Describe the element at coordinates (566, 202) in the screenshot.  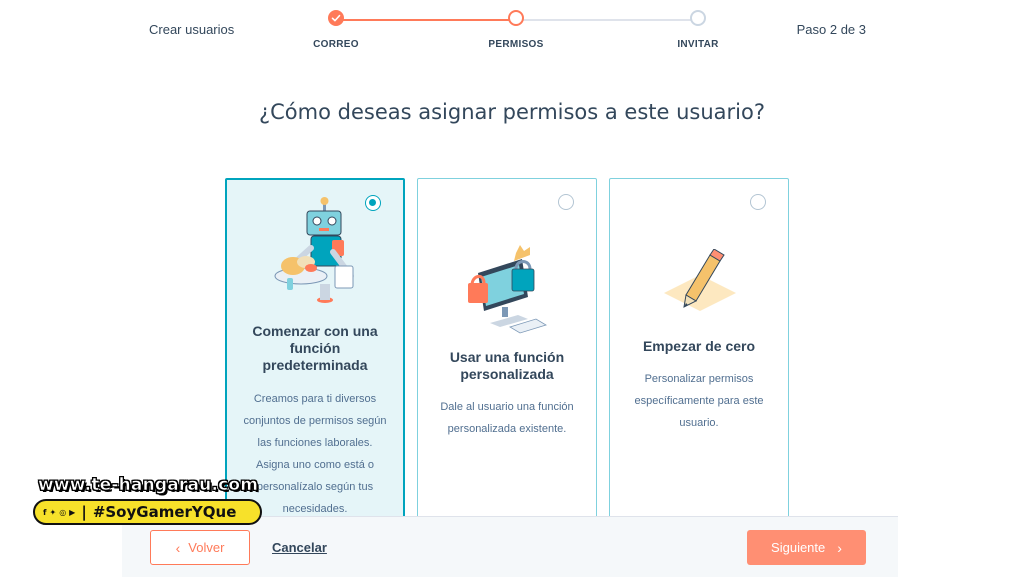
I see `radio-custom-role` at that location.